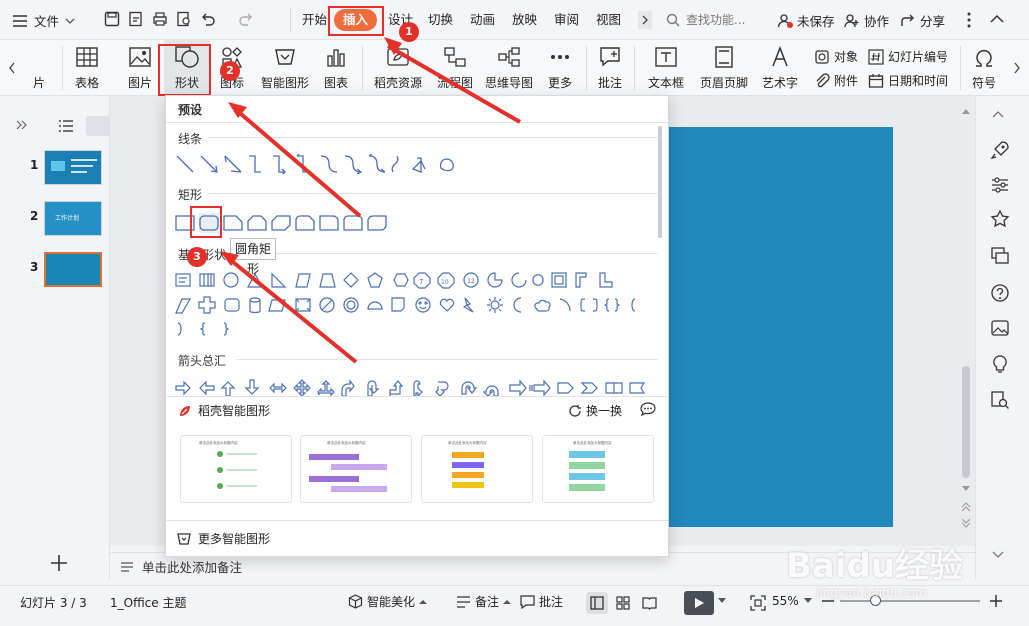 The image size is (1029, 626). What do you see at coordinates (329, 223) in the screenshot?
I see `round-single-corner-rectangle-shape` at bounding box center [329, 223].